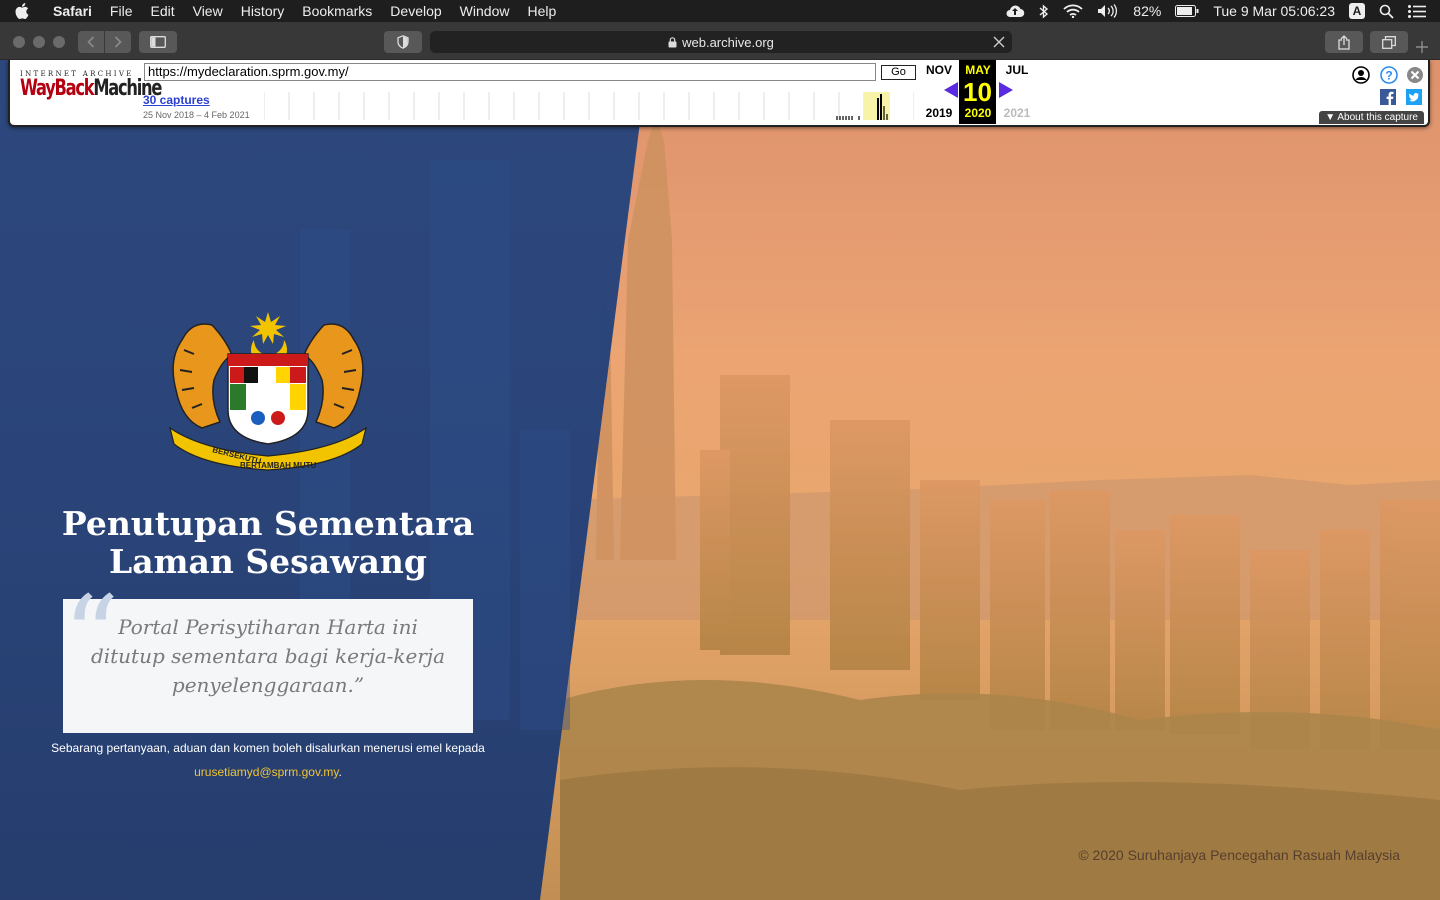  Describe the element at coordinates (19, 42) in the screenshot. I see `close-window-button` at that location.